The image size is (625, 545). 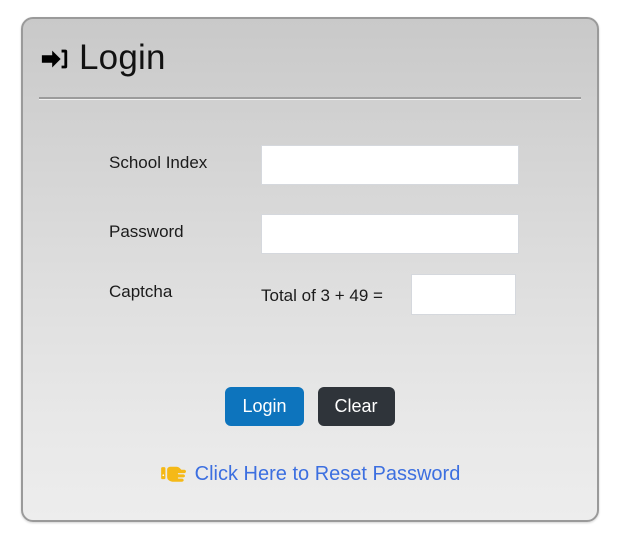 I want to click on password-input, so click(x=390, y=234).